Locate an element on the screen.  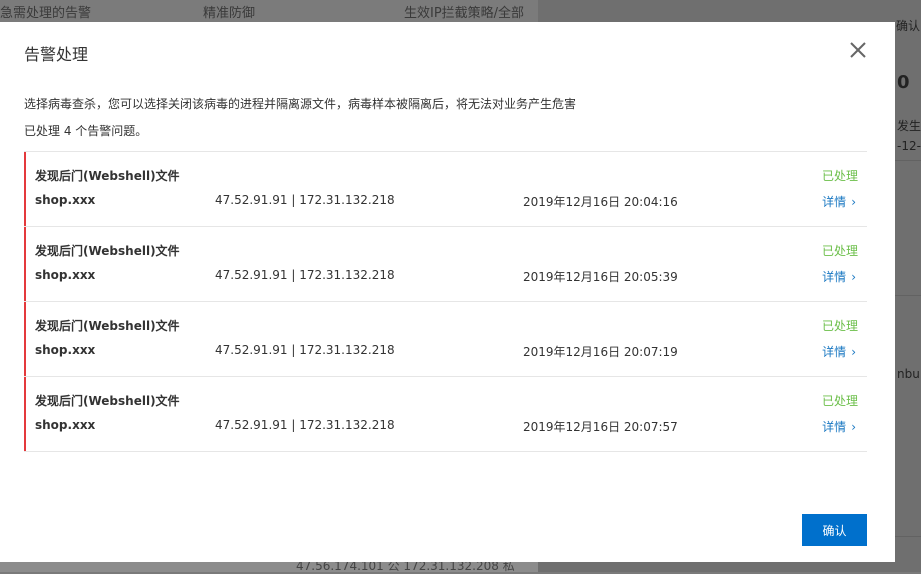
alert-time: 2019年12月16日 20:07:19 is located at coordinates (600, 352).